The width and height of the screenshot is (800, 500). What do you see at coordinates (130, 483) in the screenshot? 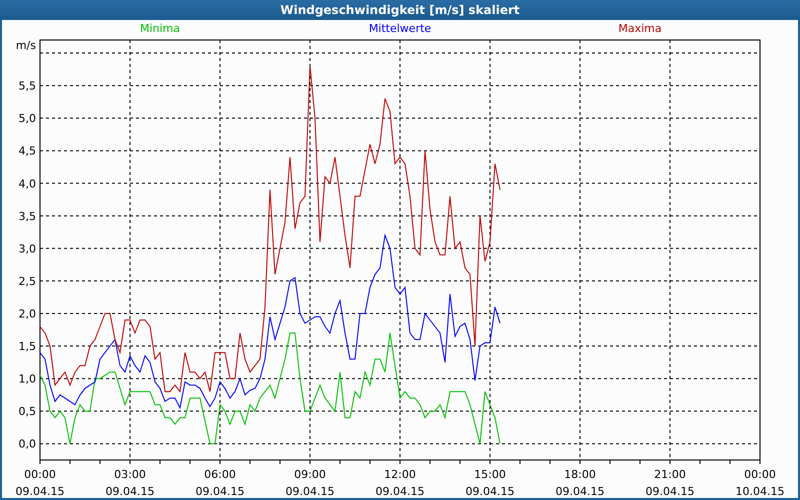
I see `axis-tick-label: 03:00 09.04.15` at bounding box center [130, 483].